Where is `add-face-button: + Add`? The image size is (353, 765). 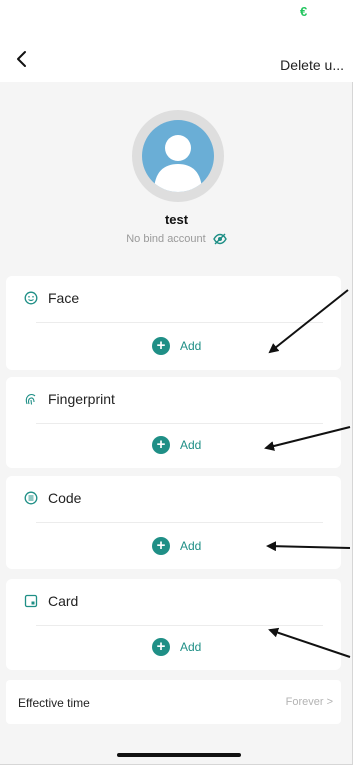
add-face-button: + Add is located at coordinates (176, 346).